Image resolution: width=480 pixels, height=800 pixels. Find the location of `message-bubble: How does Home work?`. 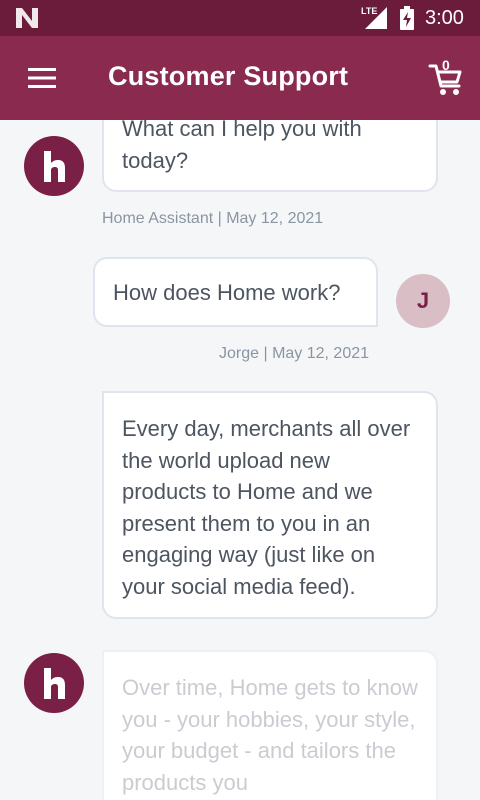

message-bubble: How does Home work? is located at coordinates (235, 292).